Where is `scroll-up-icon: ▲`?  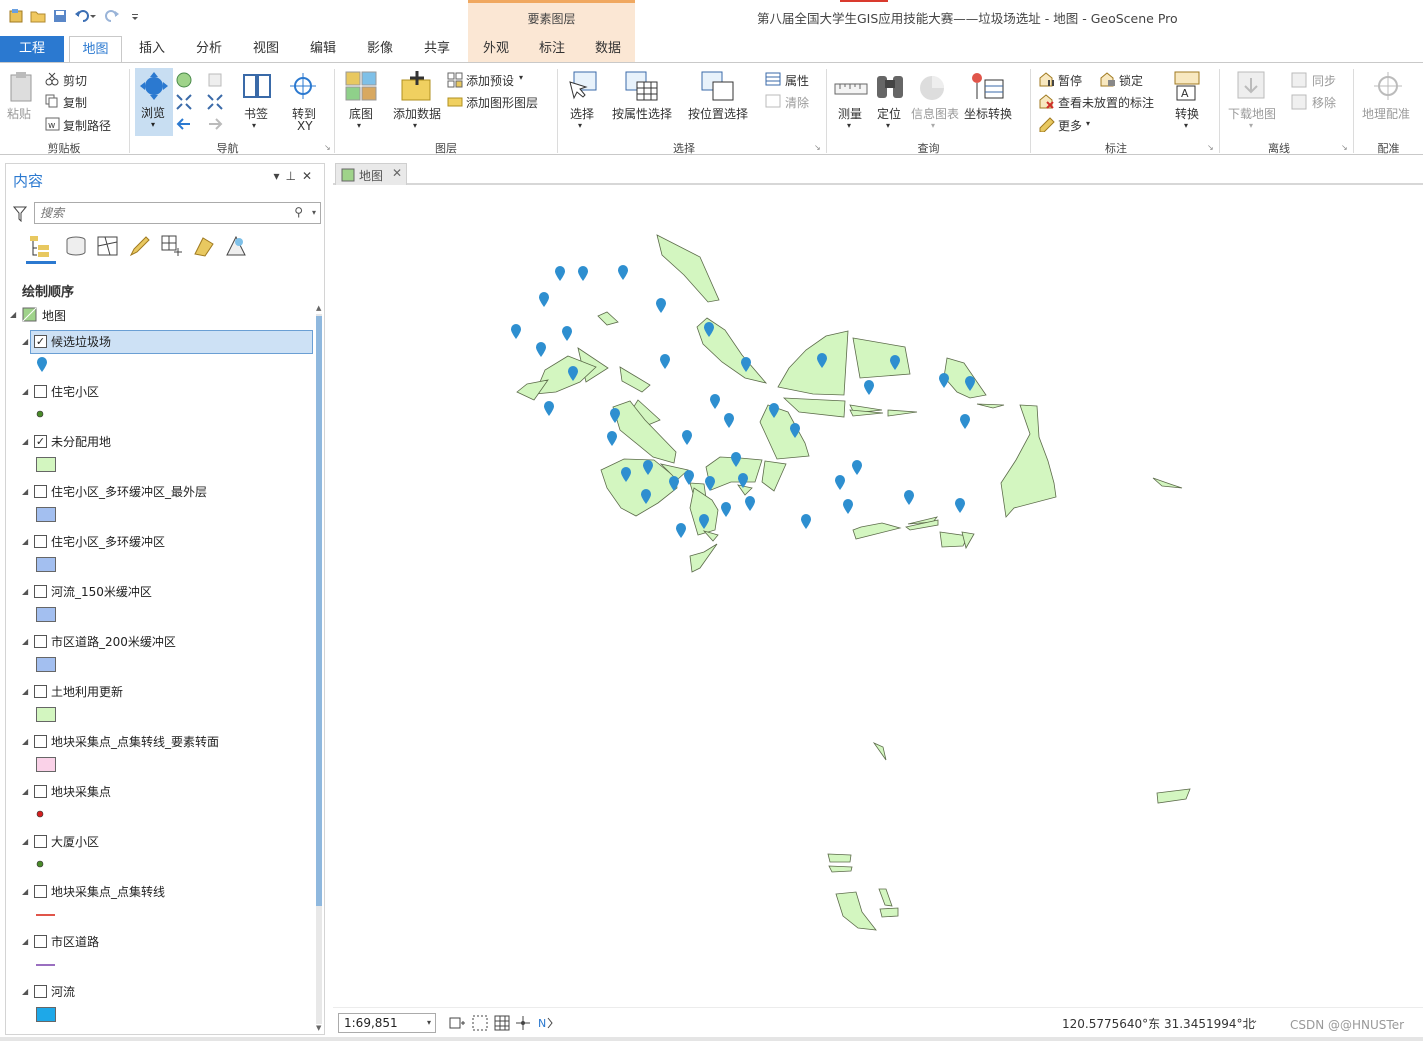 scroll-up-icon: ▲ is located at coordinates (318, 308).